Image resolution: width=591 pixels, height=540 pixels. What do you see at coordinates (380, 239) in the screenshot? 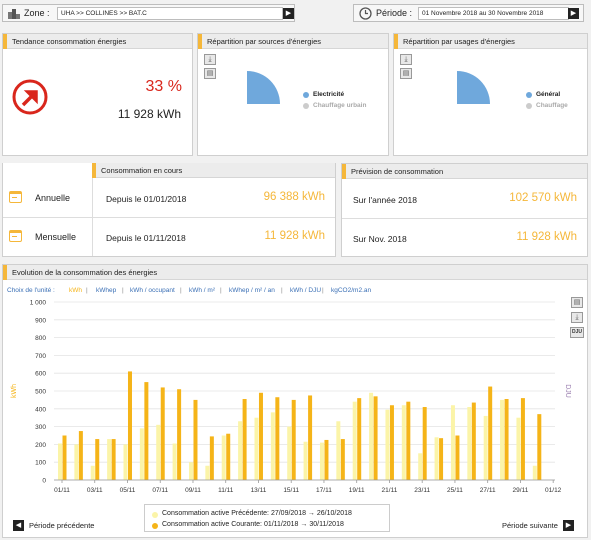
I see `forecast-month-label: Sur Nov. 2018` at bounding box center [380, 239].